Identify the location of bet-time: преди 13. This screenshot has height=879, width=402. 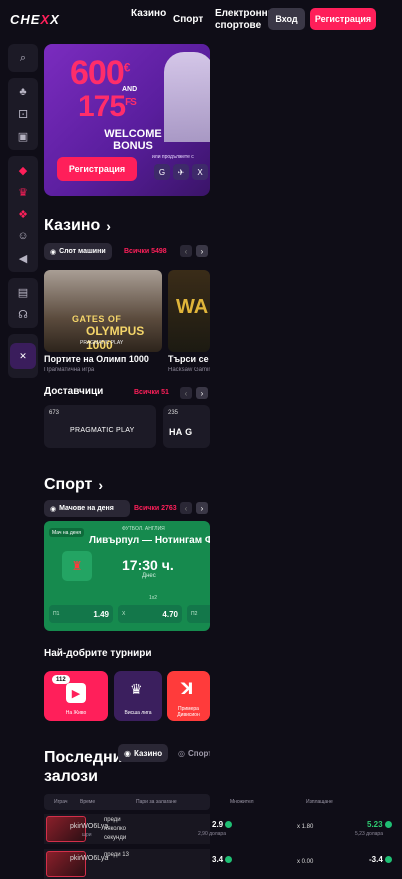
(116, 855).